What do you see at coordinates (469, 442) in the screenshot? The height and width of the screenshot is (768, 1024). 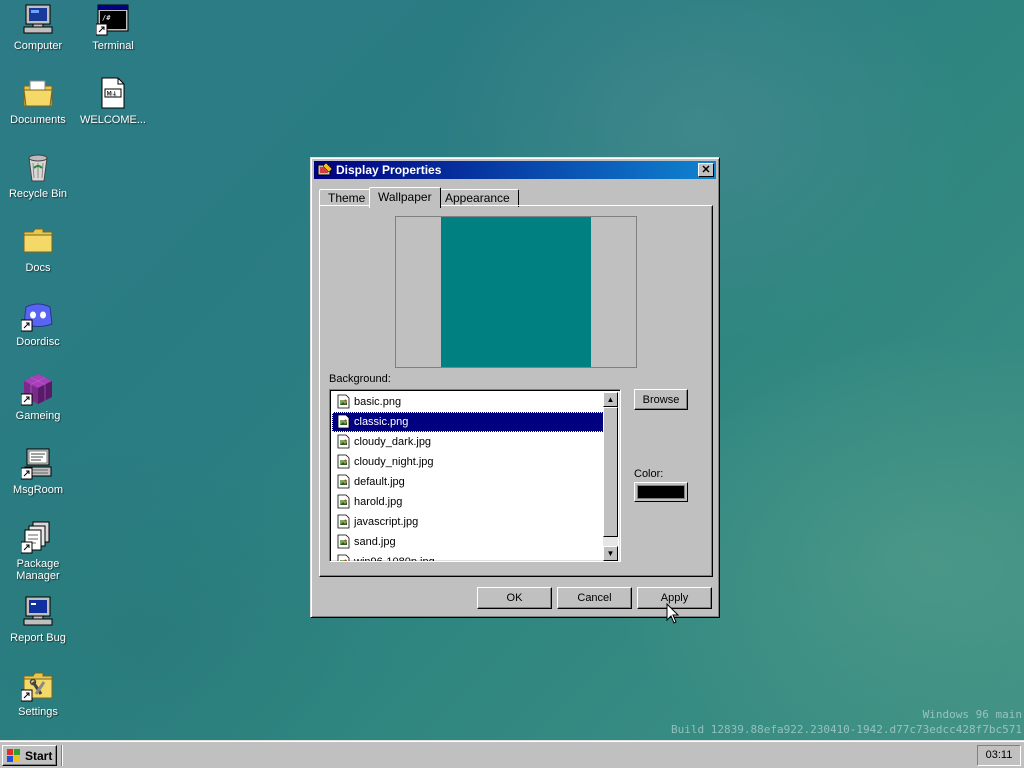 I see `background-list-item: cloudy_dark.jpg` at bounding box center [469, 442].